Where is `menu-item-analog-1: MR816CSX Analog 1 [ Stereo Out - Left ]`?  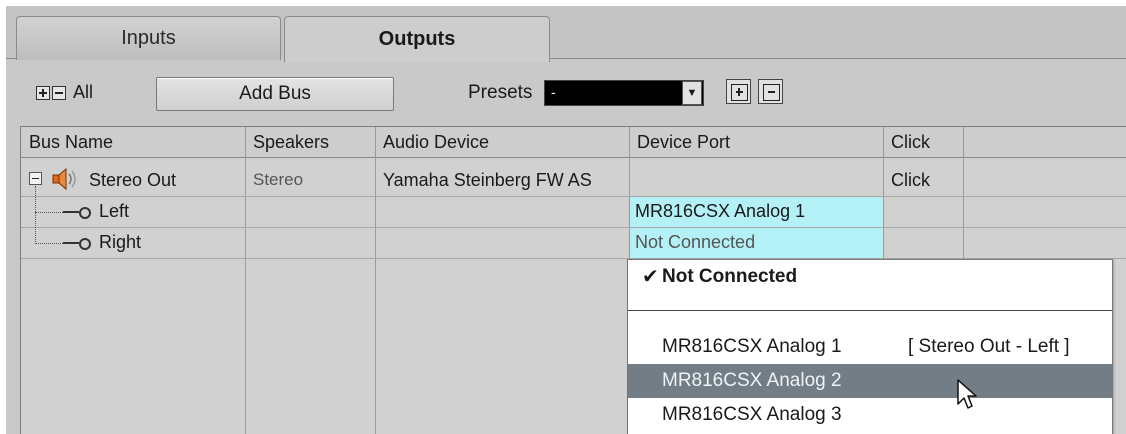 menu-item-analog-1: MR816CSX Analog 1 [ Stereo Out - Left ] is located at coordinates (870, 347).